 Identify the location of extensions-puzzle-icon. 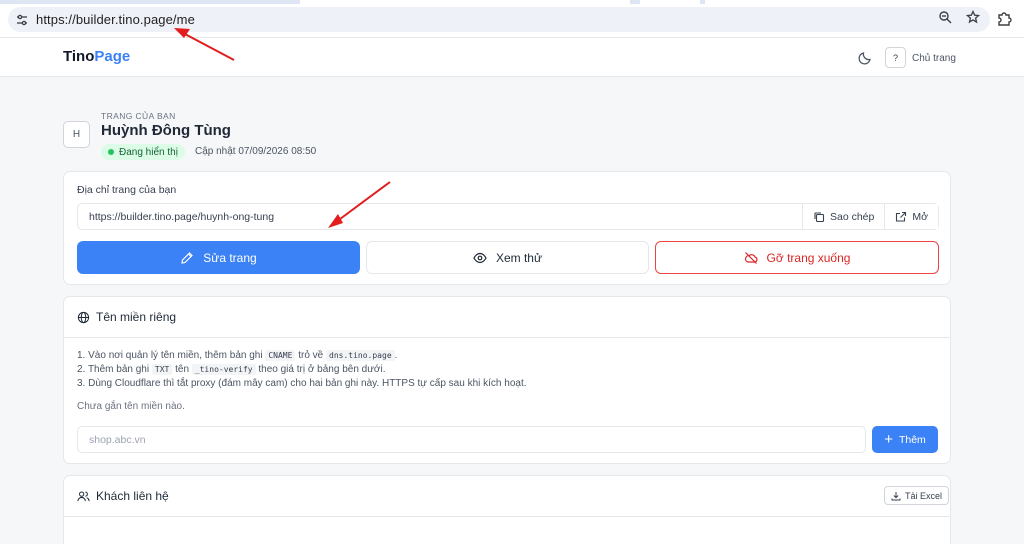
(1006, 19).